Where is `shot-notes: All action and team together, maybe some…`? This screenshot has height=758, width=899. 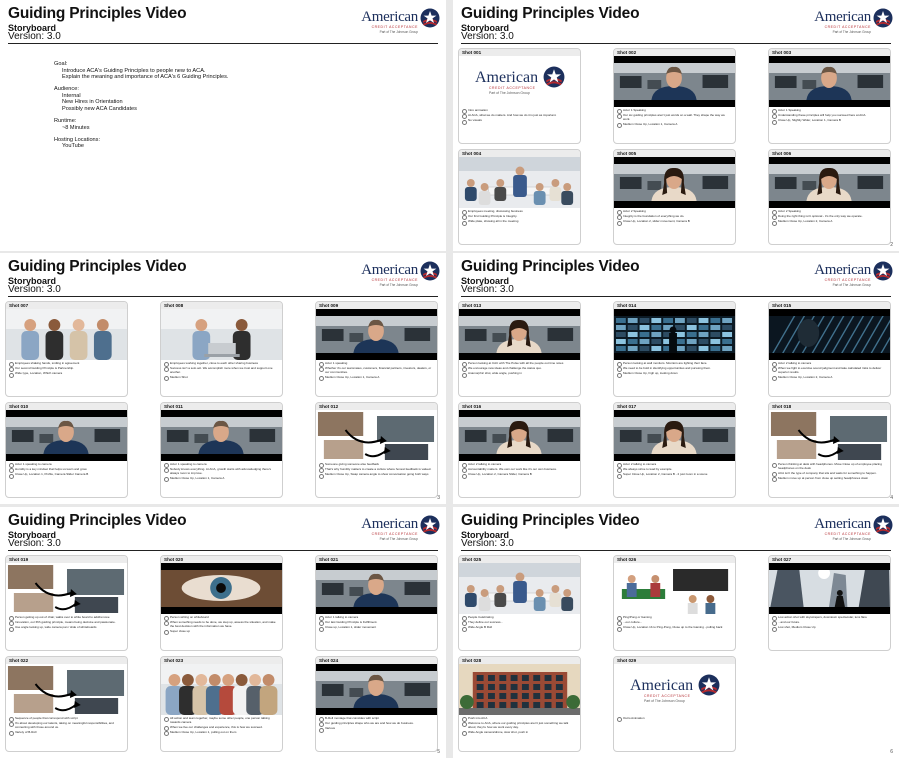
shot-notes: All action and team together, maybe some… is located at coordinates (221, 726).